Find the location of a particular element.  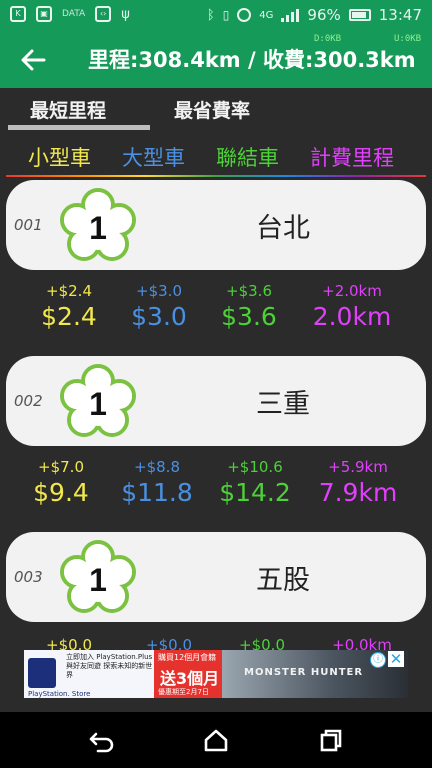

fee-total: $14.2 is located at coordinates (255, 492).